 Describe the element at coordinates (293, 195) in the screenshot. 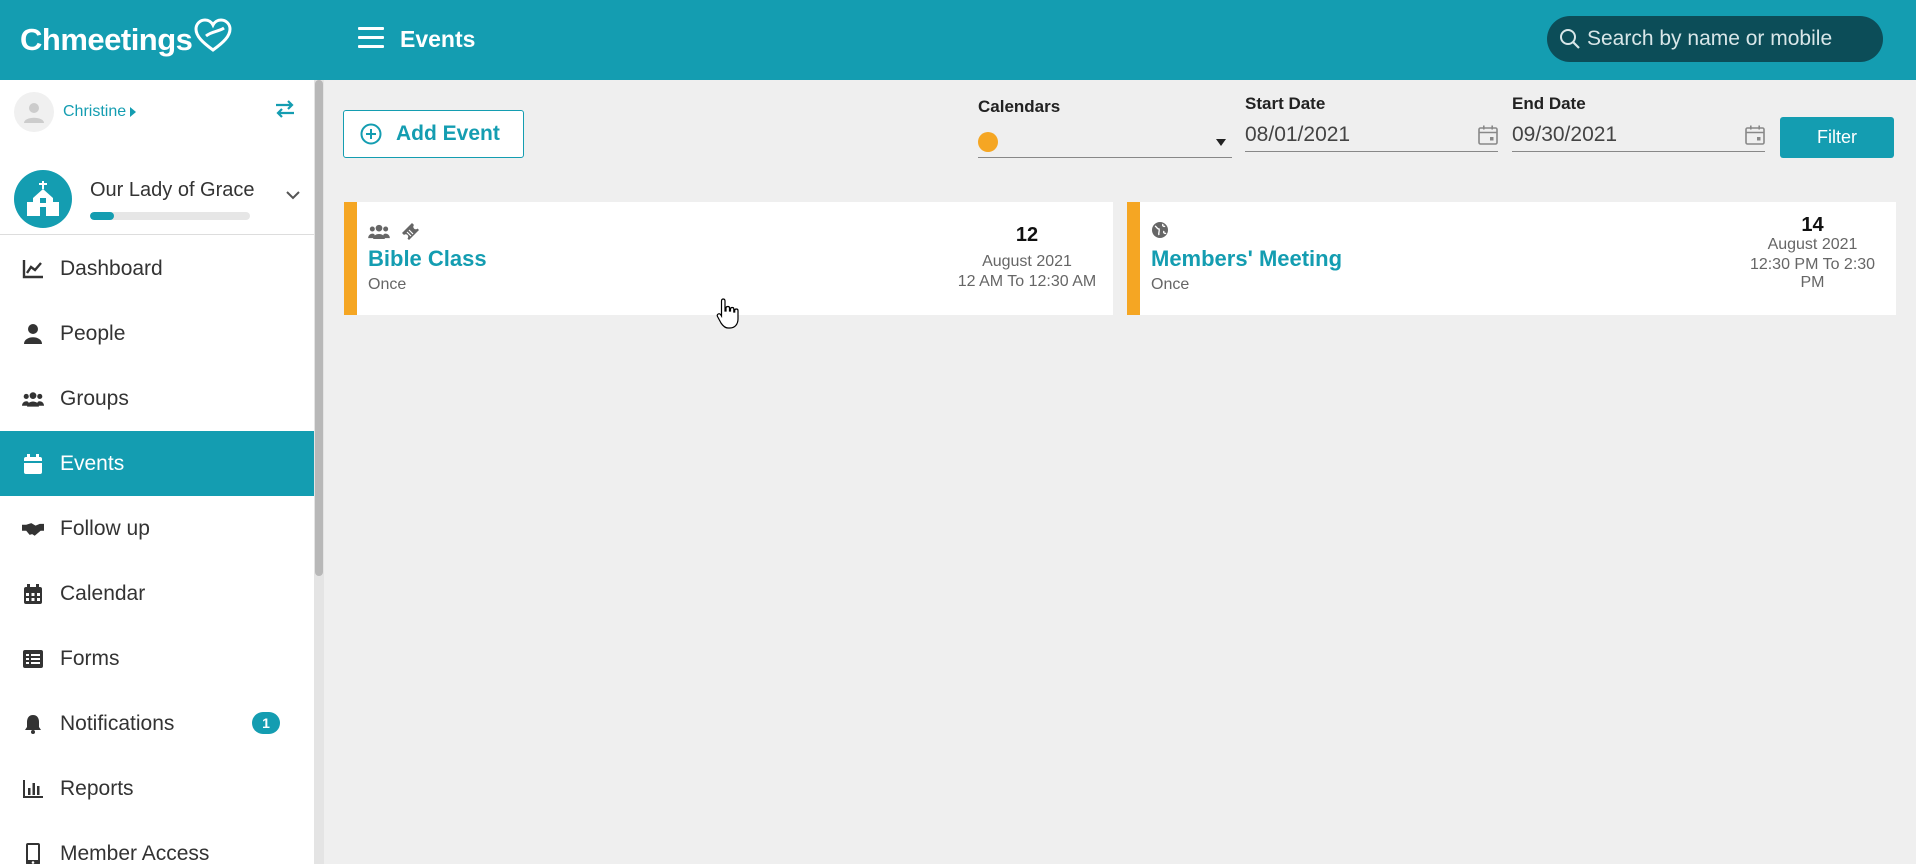

I see `chevron-down-icon` at that location.